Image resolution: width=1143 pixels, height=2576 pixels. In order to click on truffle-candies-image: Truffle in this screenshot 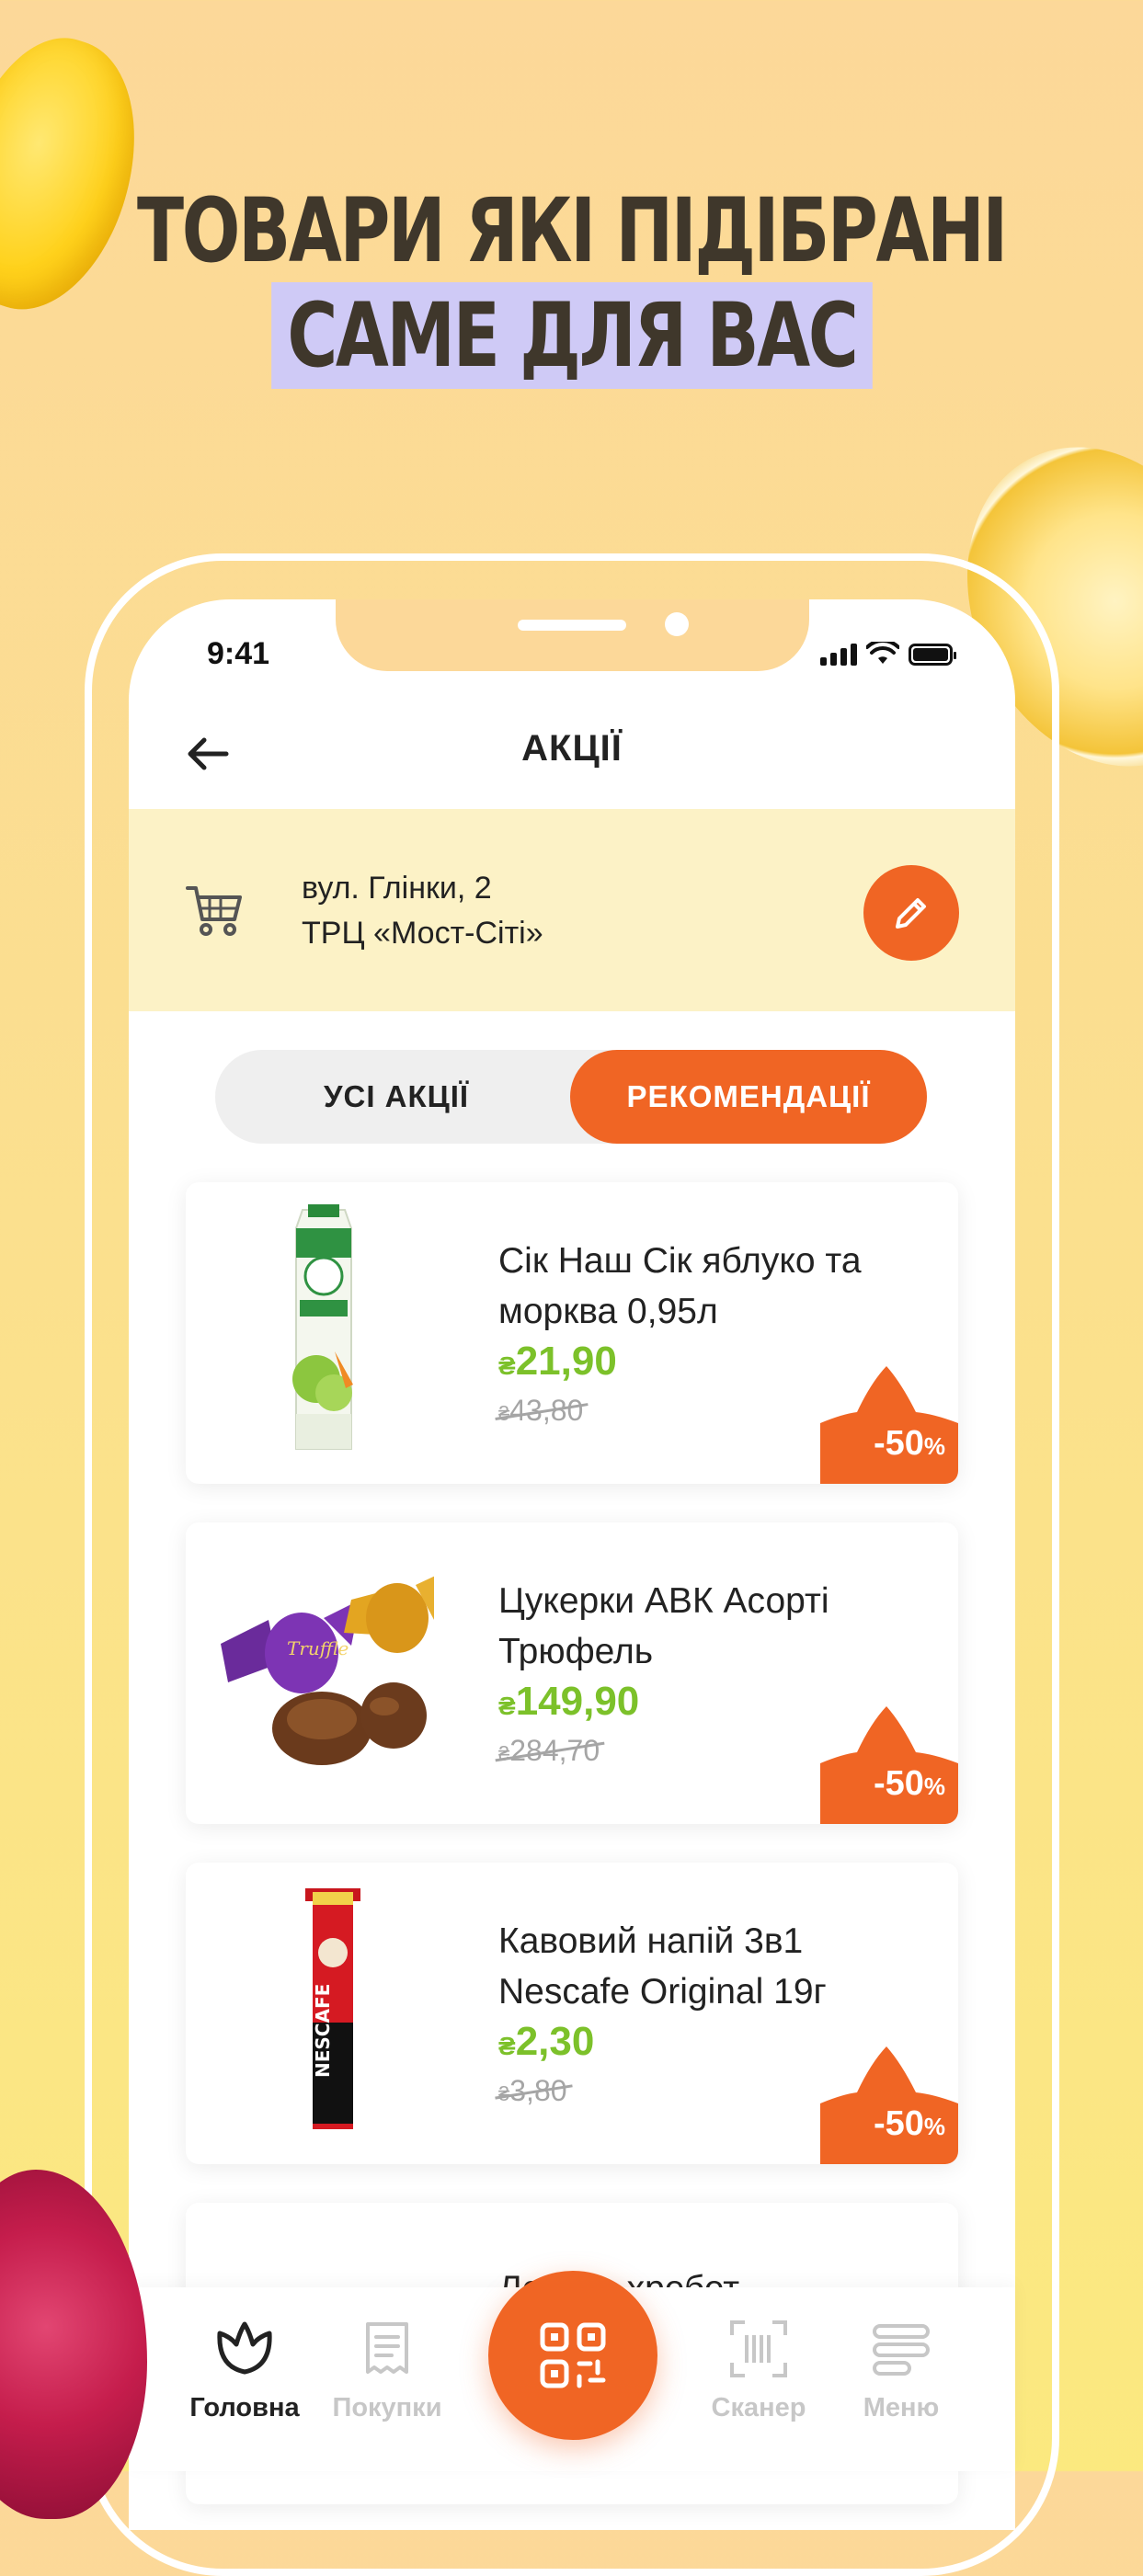, I will do `click(327, 1670)`.